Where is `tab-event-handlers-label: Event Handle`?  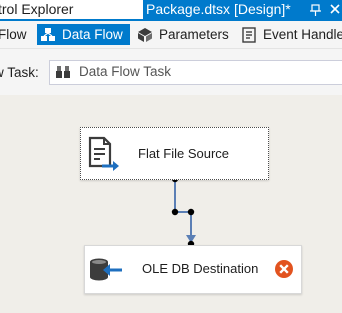
tab-event-handlers-label: Event Handle is located at coordinates (302, 34).